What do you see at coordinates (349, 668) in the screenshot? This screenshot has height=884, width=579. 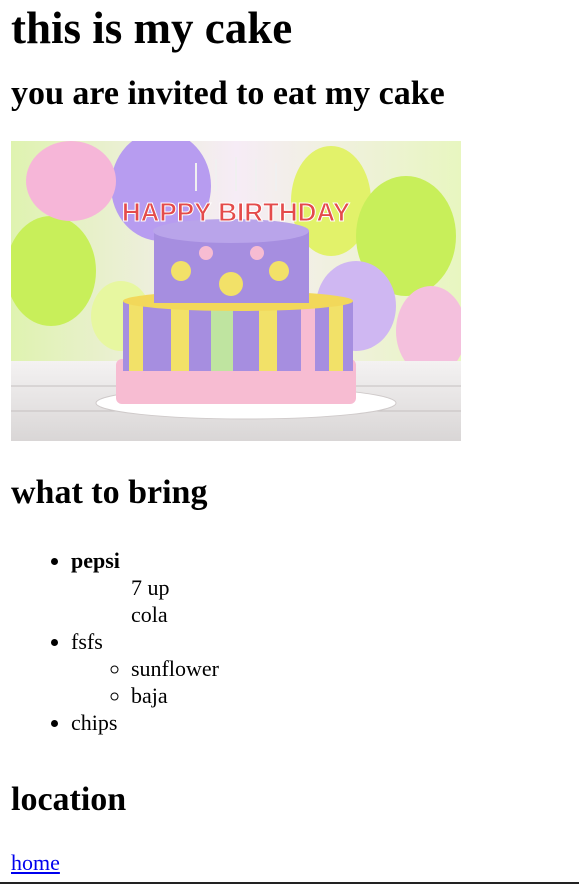 I see `sub-list-item: sunflower` at bounding box center [349, 668].